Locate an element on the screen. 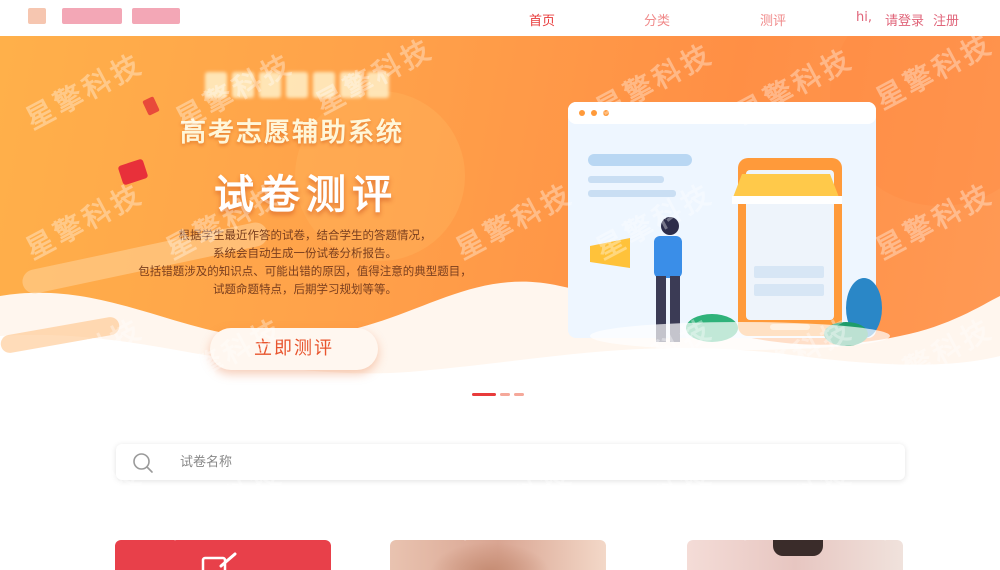 The width and height of the screenshot is (1000, 570). top-header: 首页 分类 测评 hi, 请登录 注册 is located at coordinates (500, 18).